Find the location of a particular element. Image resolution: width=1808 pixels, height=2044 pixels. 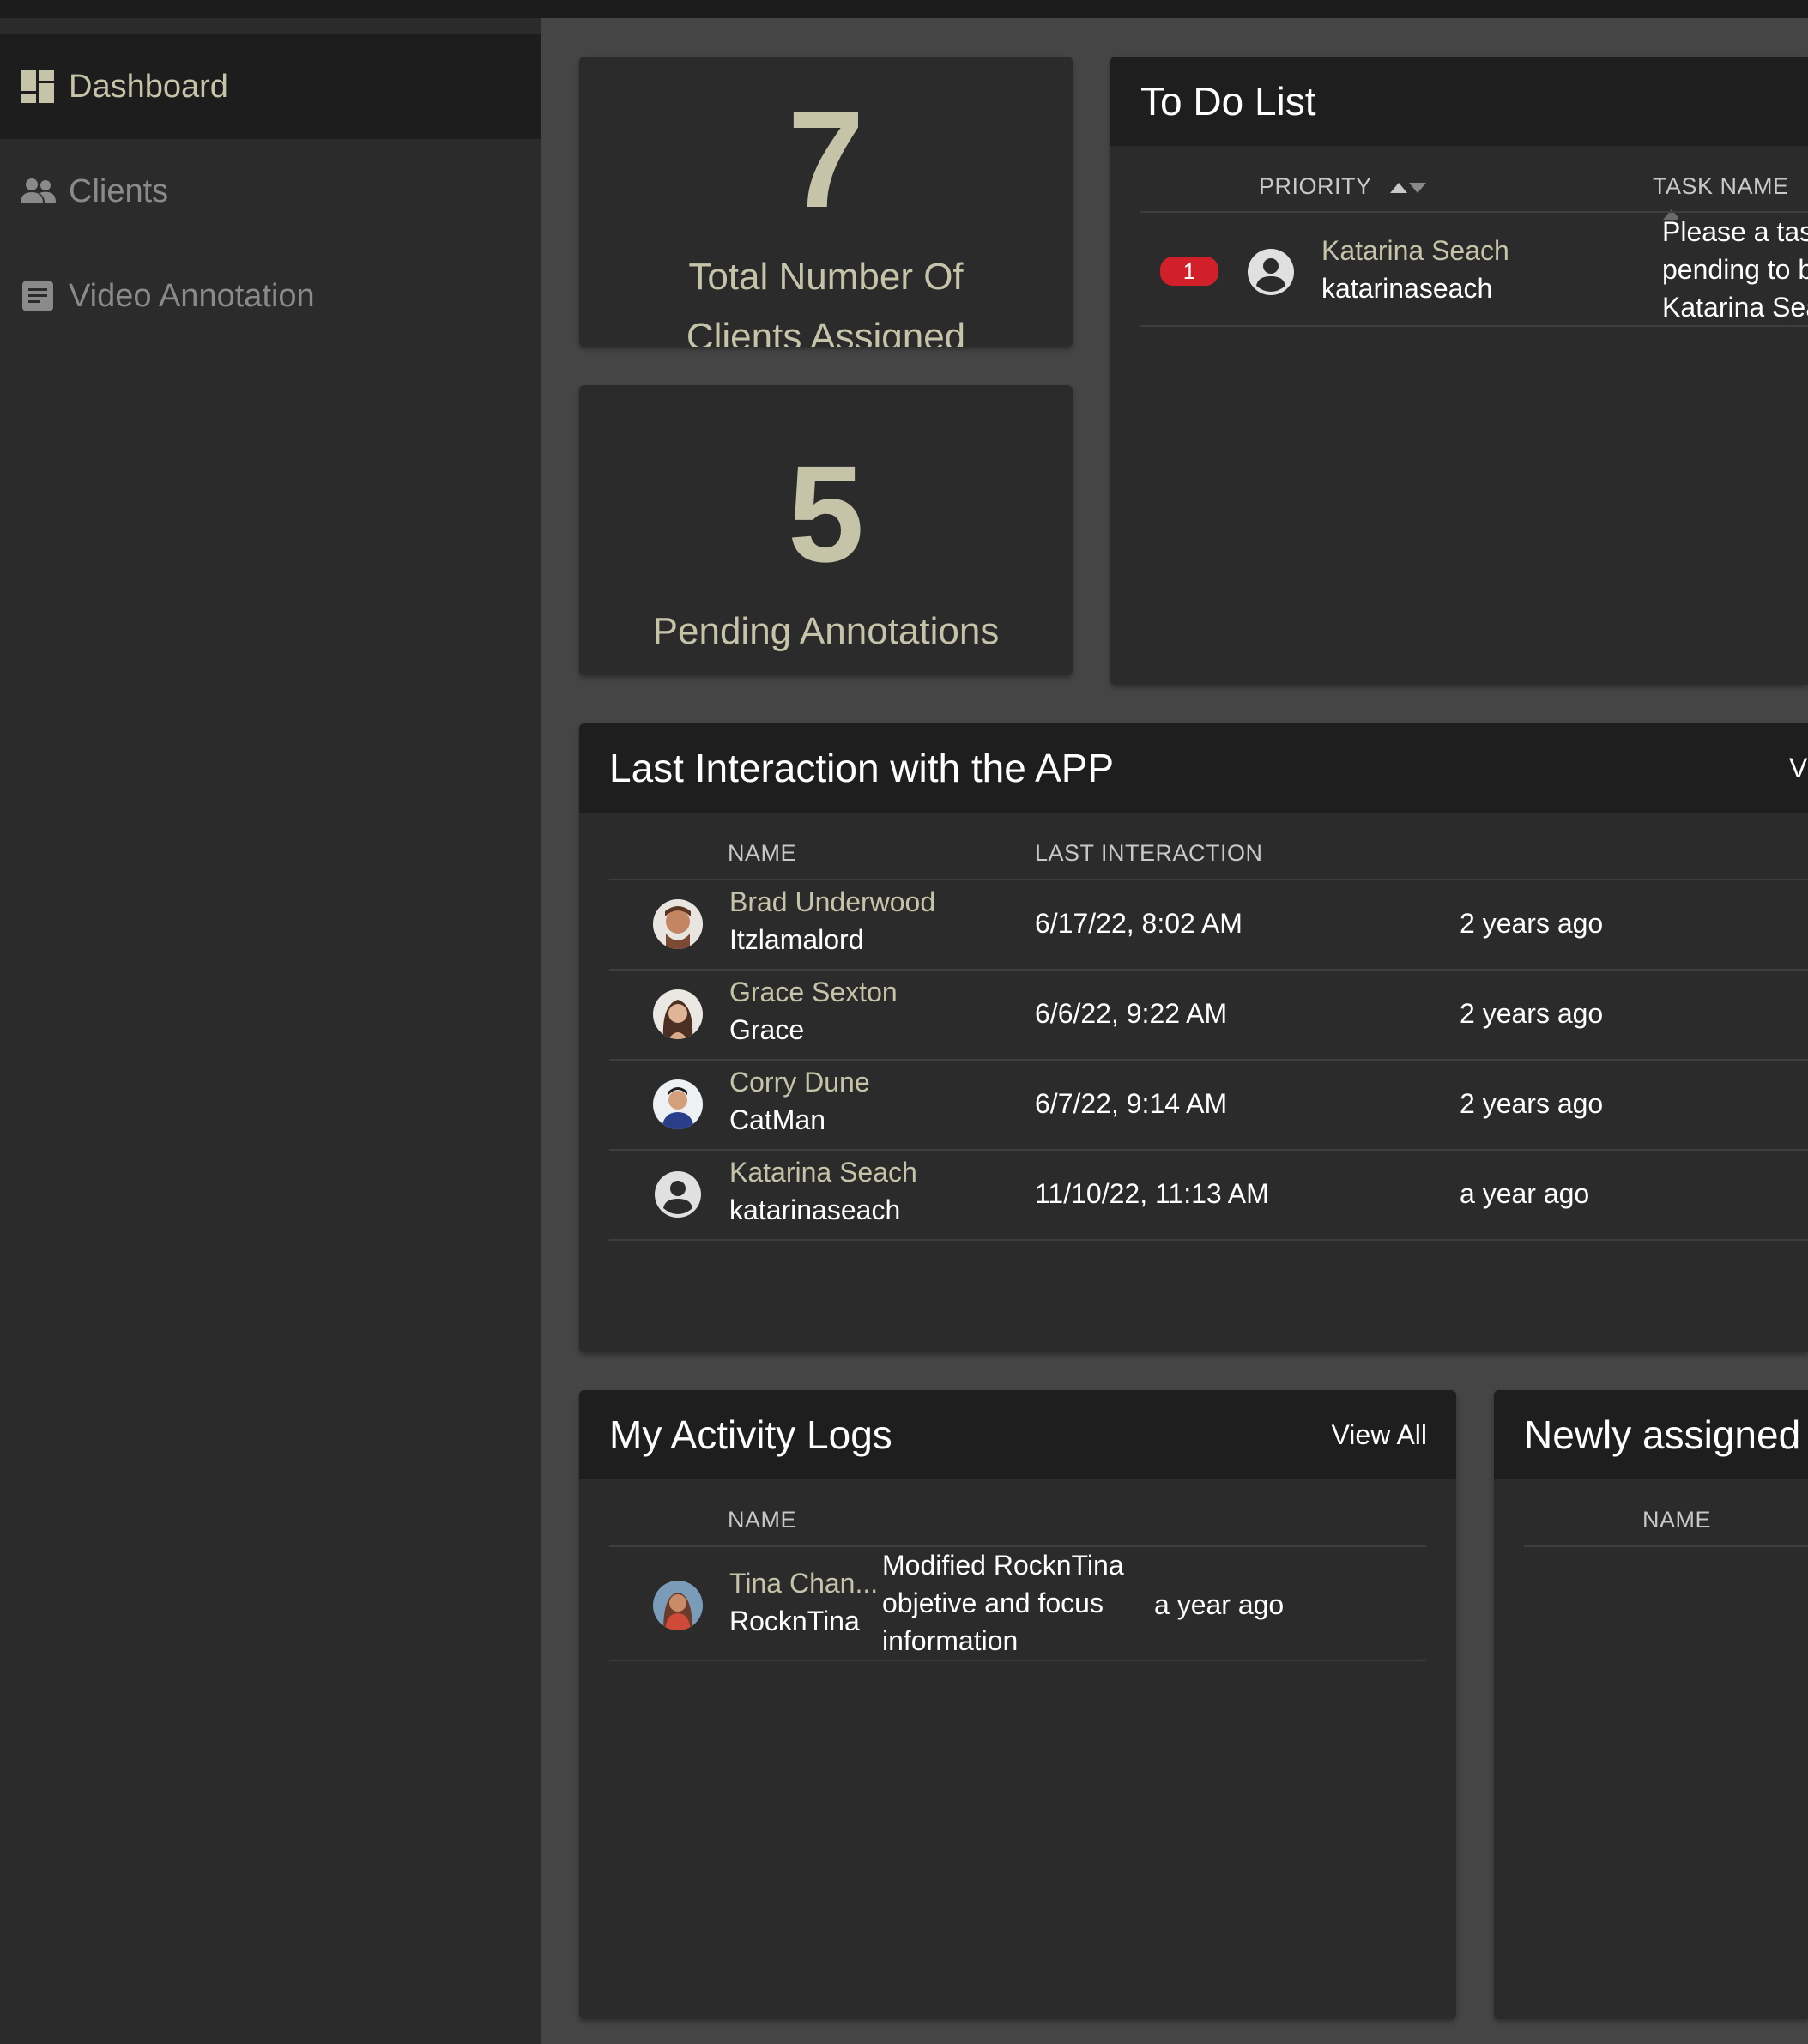

total-clients-card: 7 Total Number Of Clients Assigned is located at coordinates (826, 202).